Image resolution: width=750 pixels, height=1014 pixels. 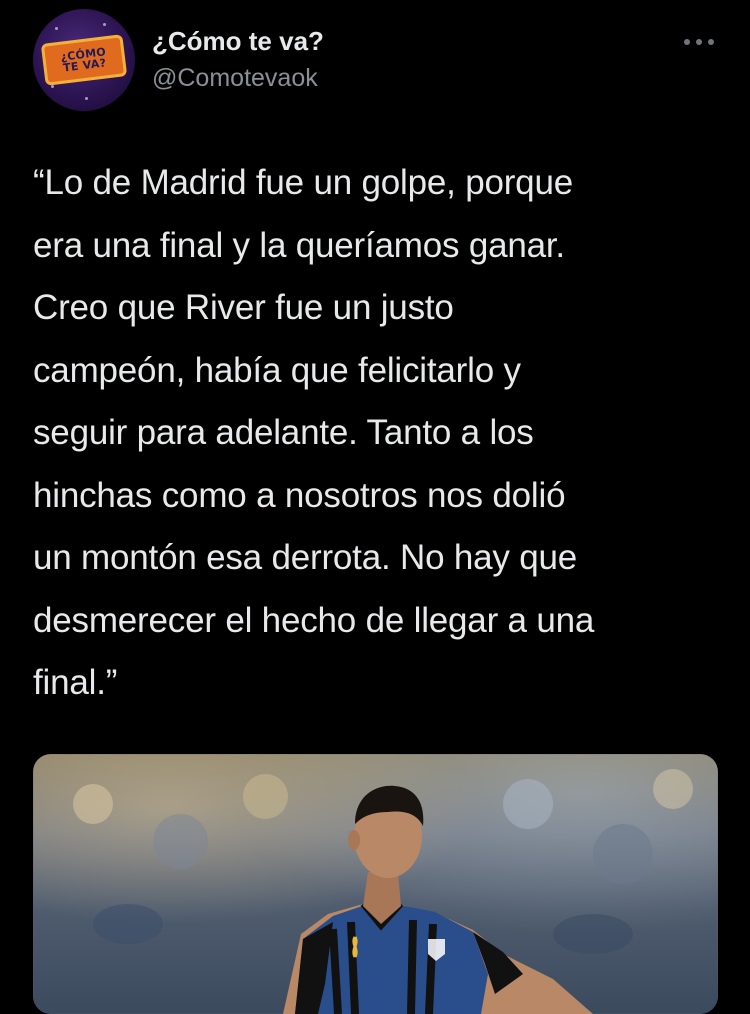 I want to click on tweet-text-line: “Lo de Madrid fue un golpe, porque, so click(x=303, y=182).